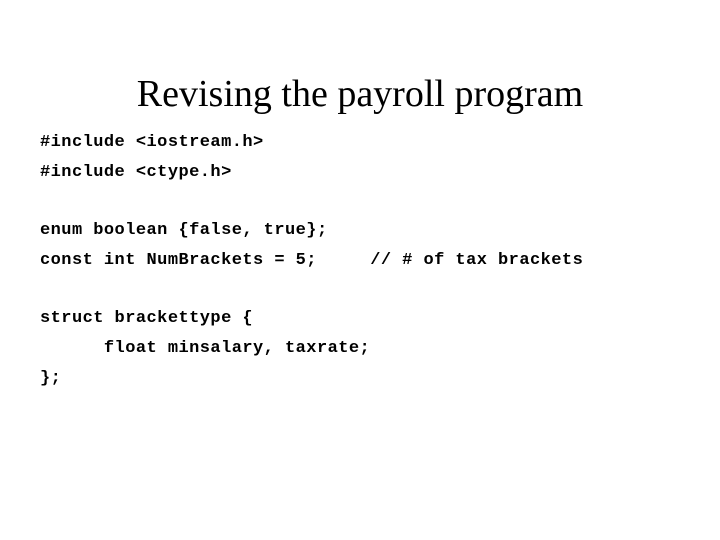 This screenshot has width=720, height=540. Describe the element at coordinates (51, 378) in the screenshot. I see `code-line: };` at that location.